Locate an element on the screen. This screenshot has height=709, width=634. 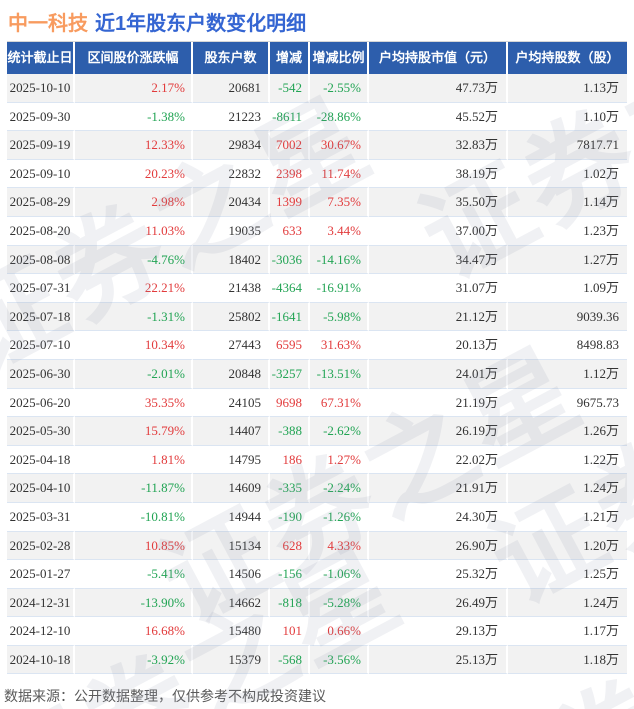
delta-ratio-cell: -2.24% is located at coordinates (339, 488).